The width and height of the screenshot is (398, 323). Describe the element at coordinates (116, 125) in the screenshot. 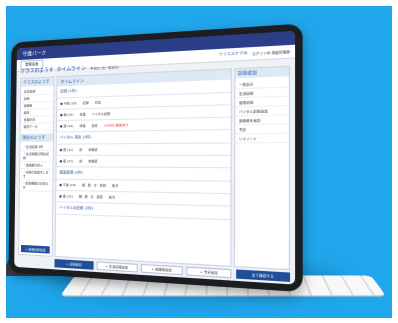

I see `timeline-row-value: 110/60 異常あり` at that location.